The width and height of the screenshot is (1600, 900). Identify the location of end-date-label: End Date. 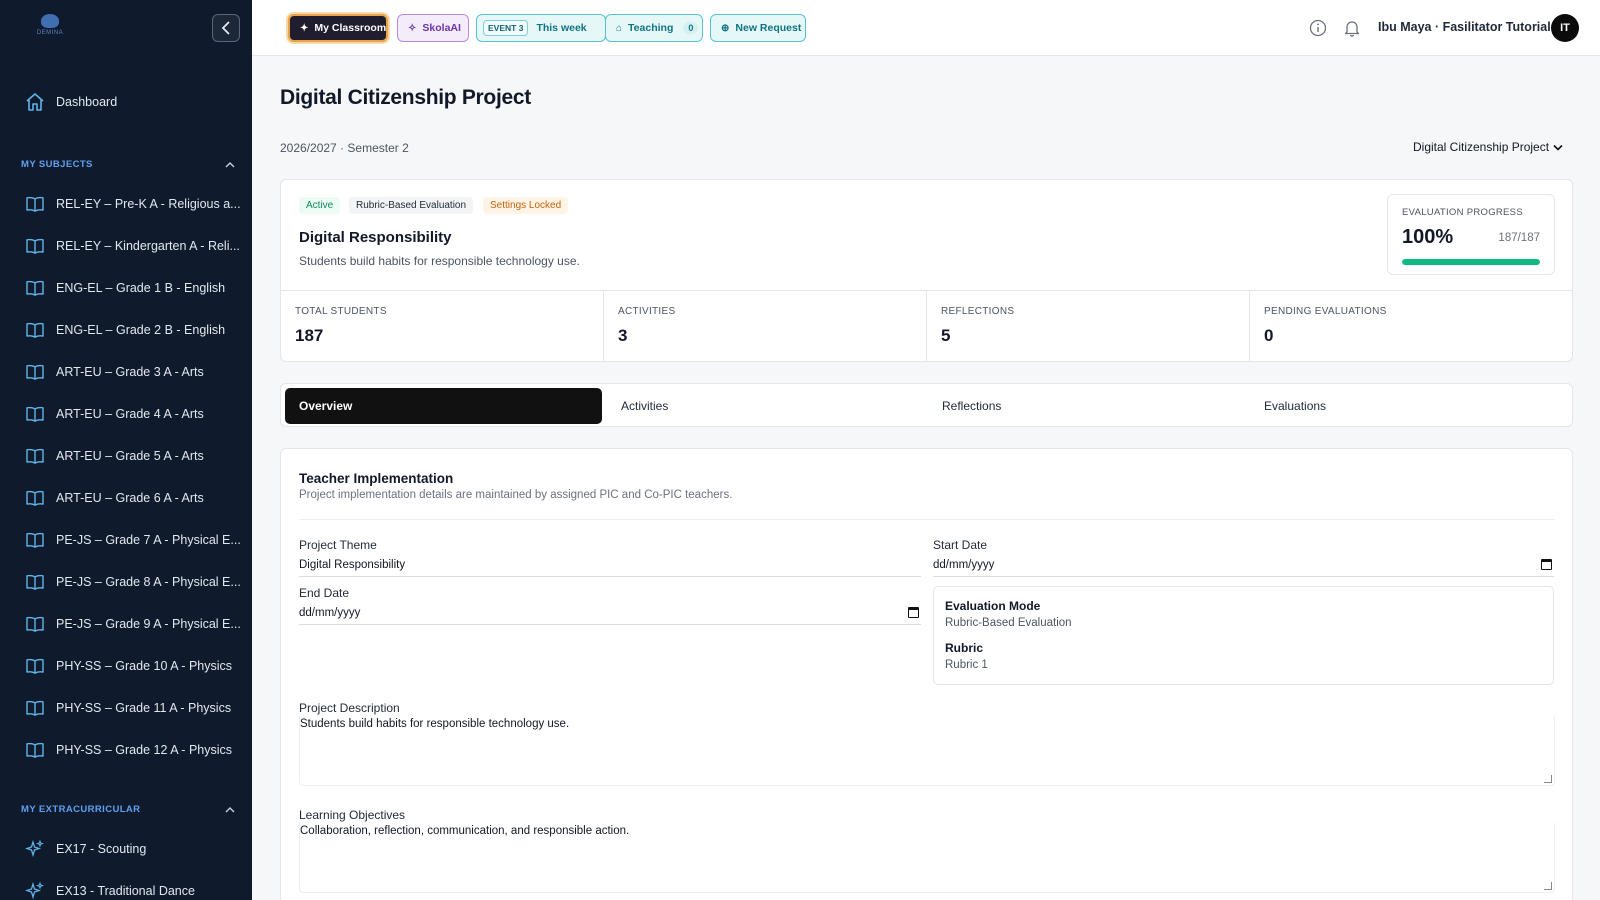
(324, 593).